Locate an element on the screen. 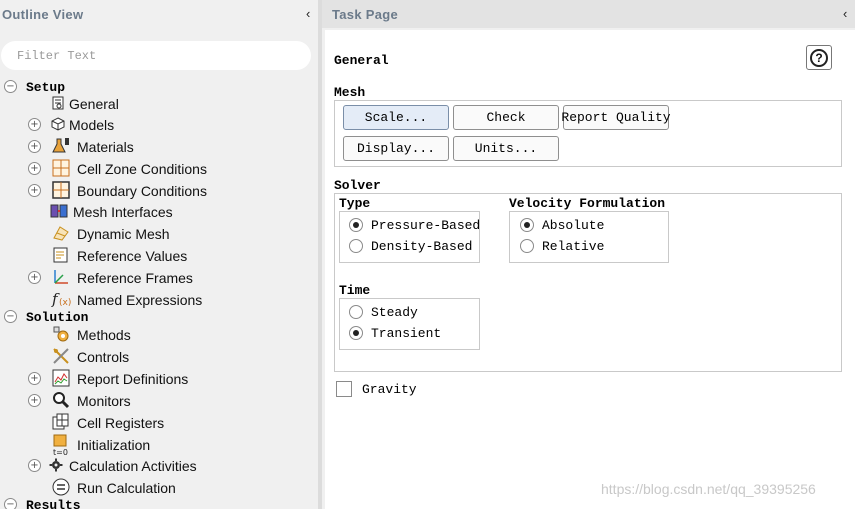  help-button: ? is located at coordinates (819, 57).